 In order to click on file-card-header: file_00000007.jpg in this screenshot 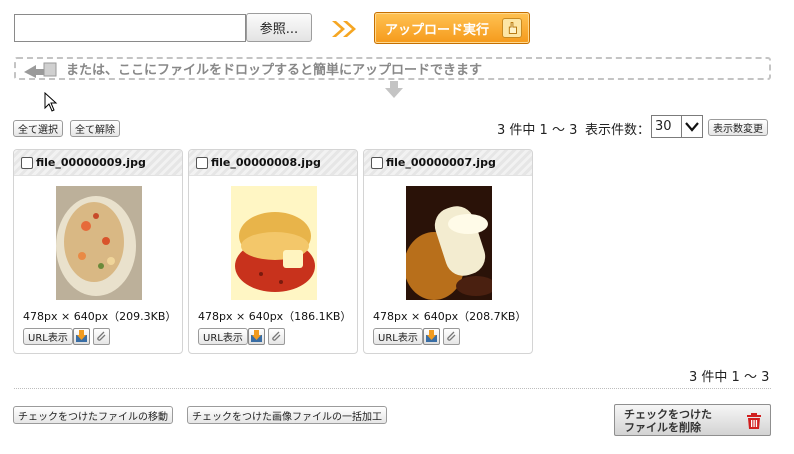, I will do `click(448, 163)`.